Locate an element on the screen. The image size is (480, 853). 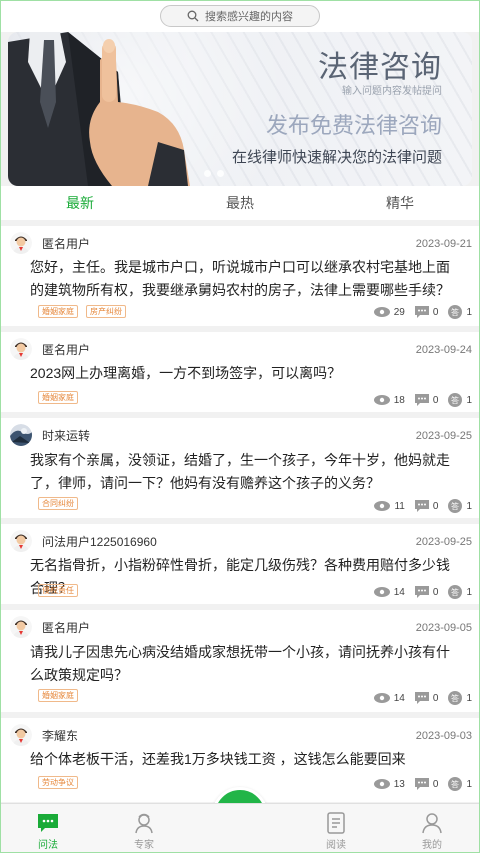
post-tags: 劳动争议 is located at coordinates (58, 782).